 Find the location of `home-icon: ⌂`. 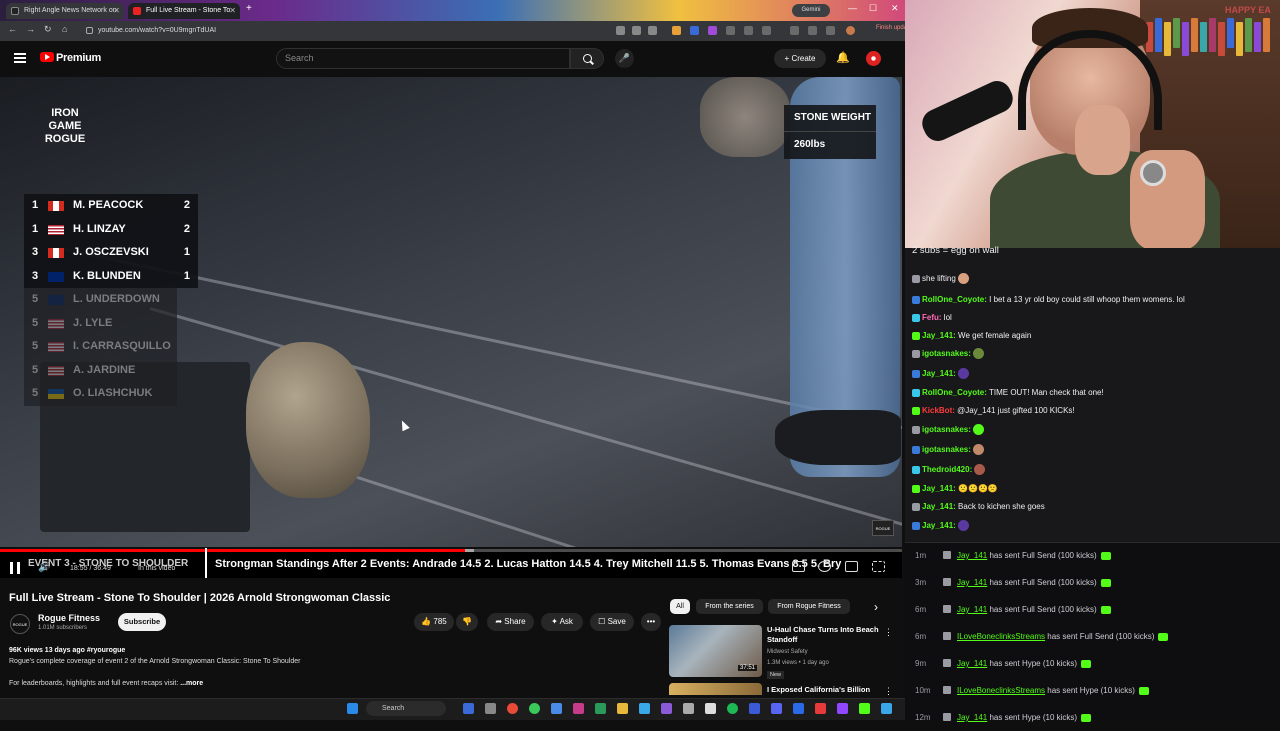

home-icon: ⌂ is located at coordinates (64, 29).